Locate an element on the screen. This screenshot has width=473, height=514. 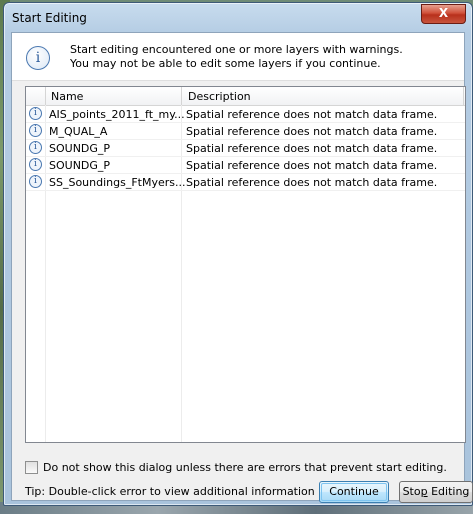
column-header-description: Description is located at coordinates (219, 96).